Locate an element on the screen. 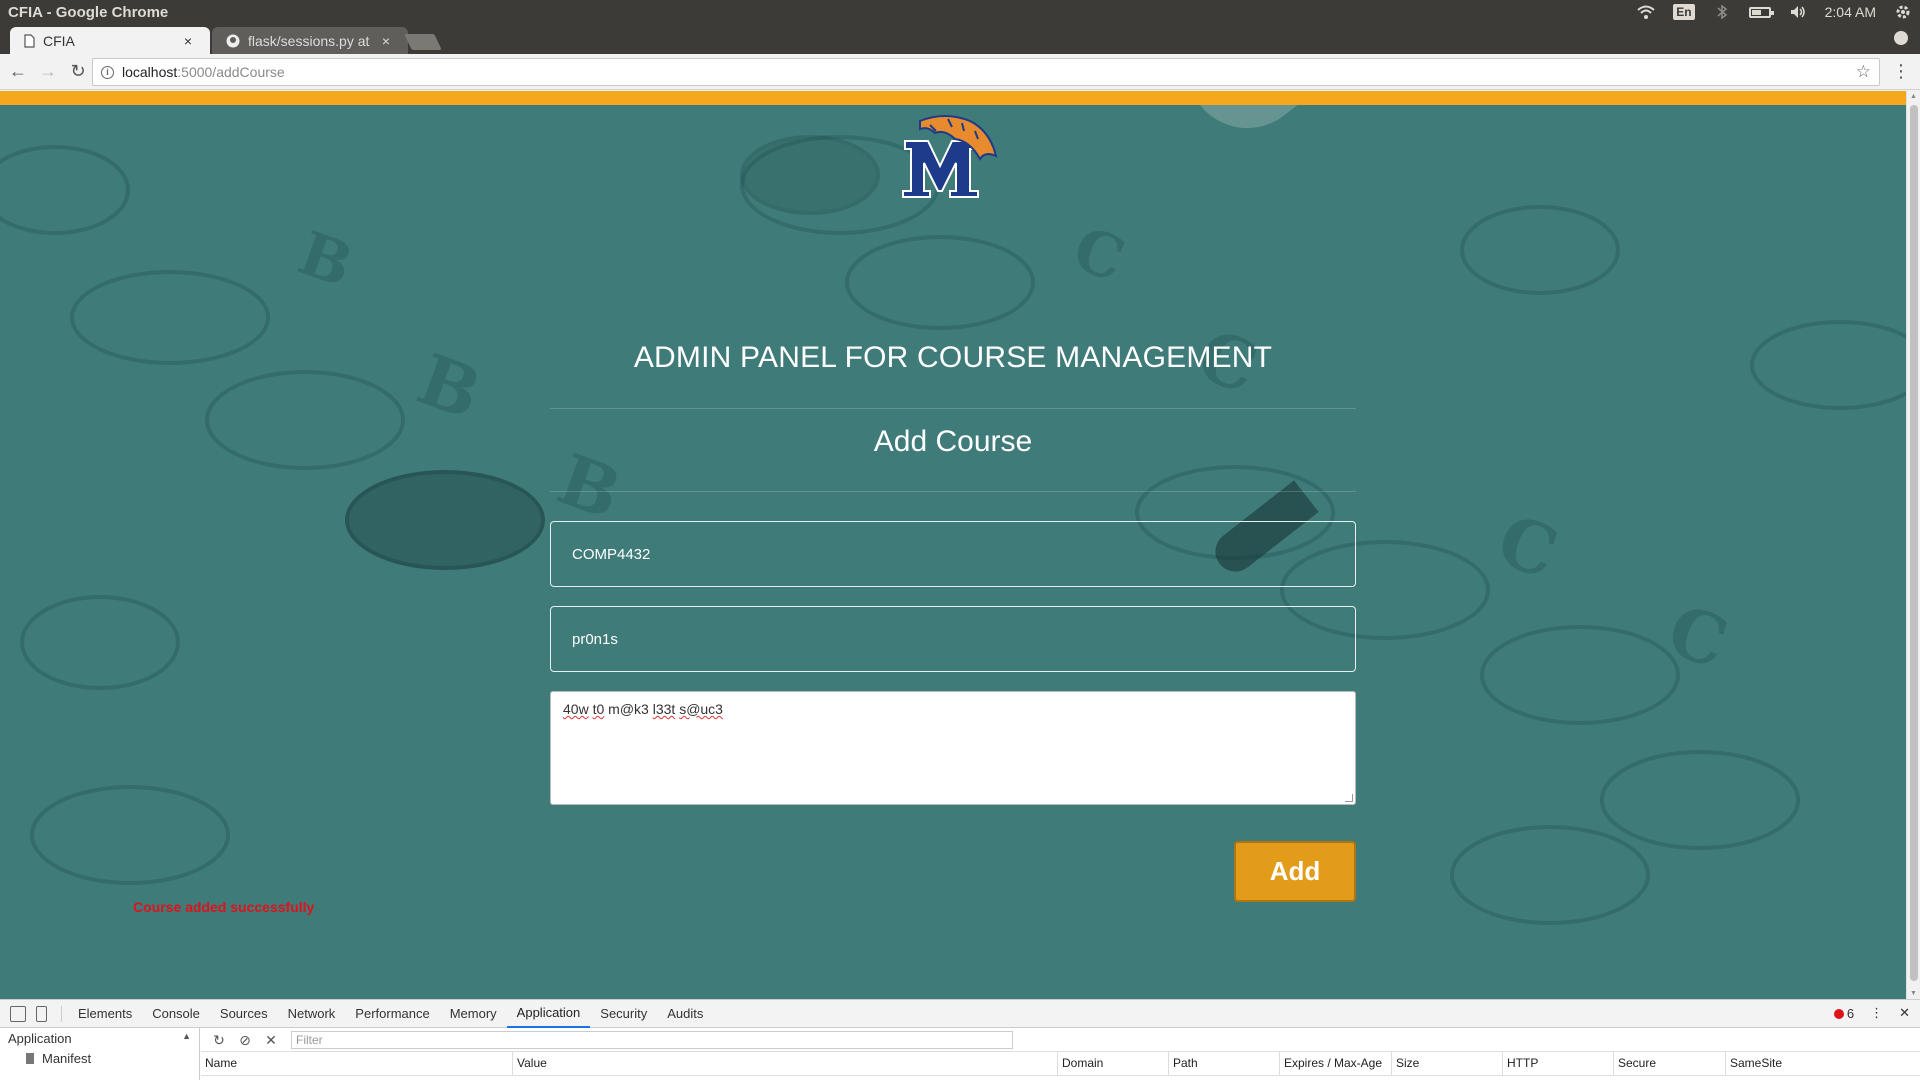  description-word: 40w is located at coordinates (576, 709).